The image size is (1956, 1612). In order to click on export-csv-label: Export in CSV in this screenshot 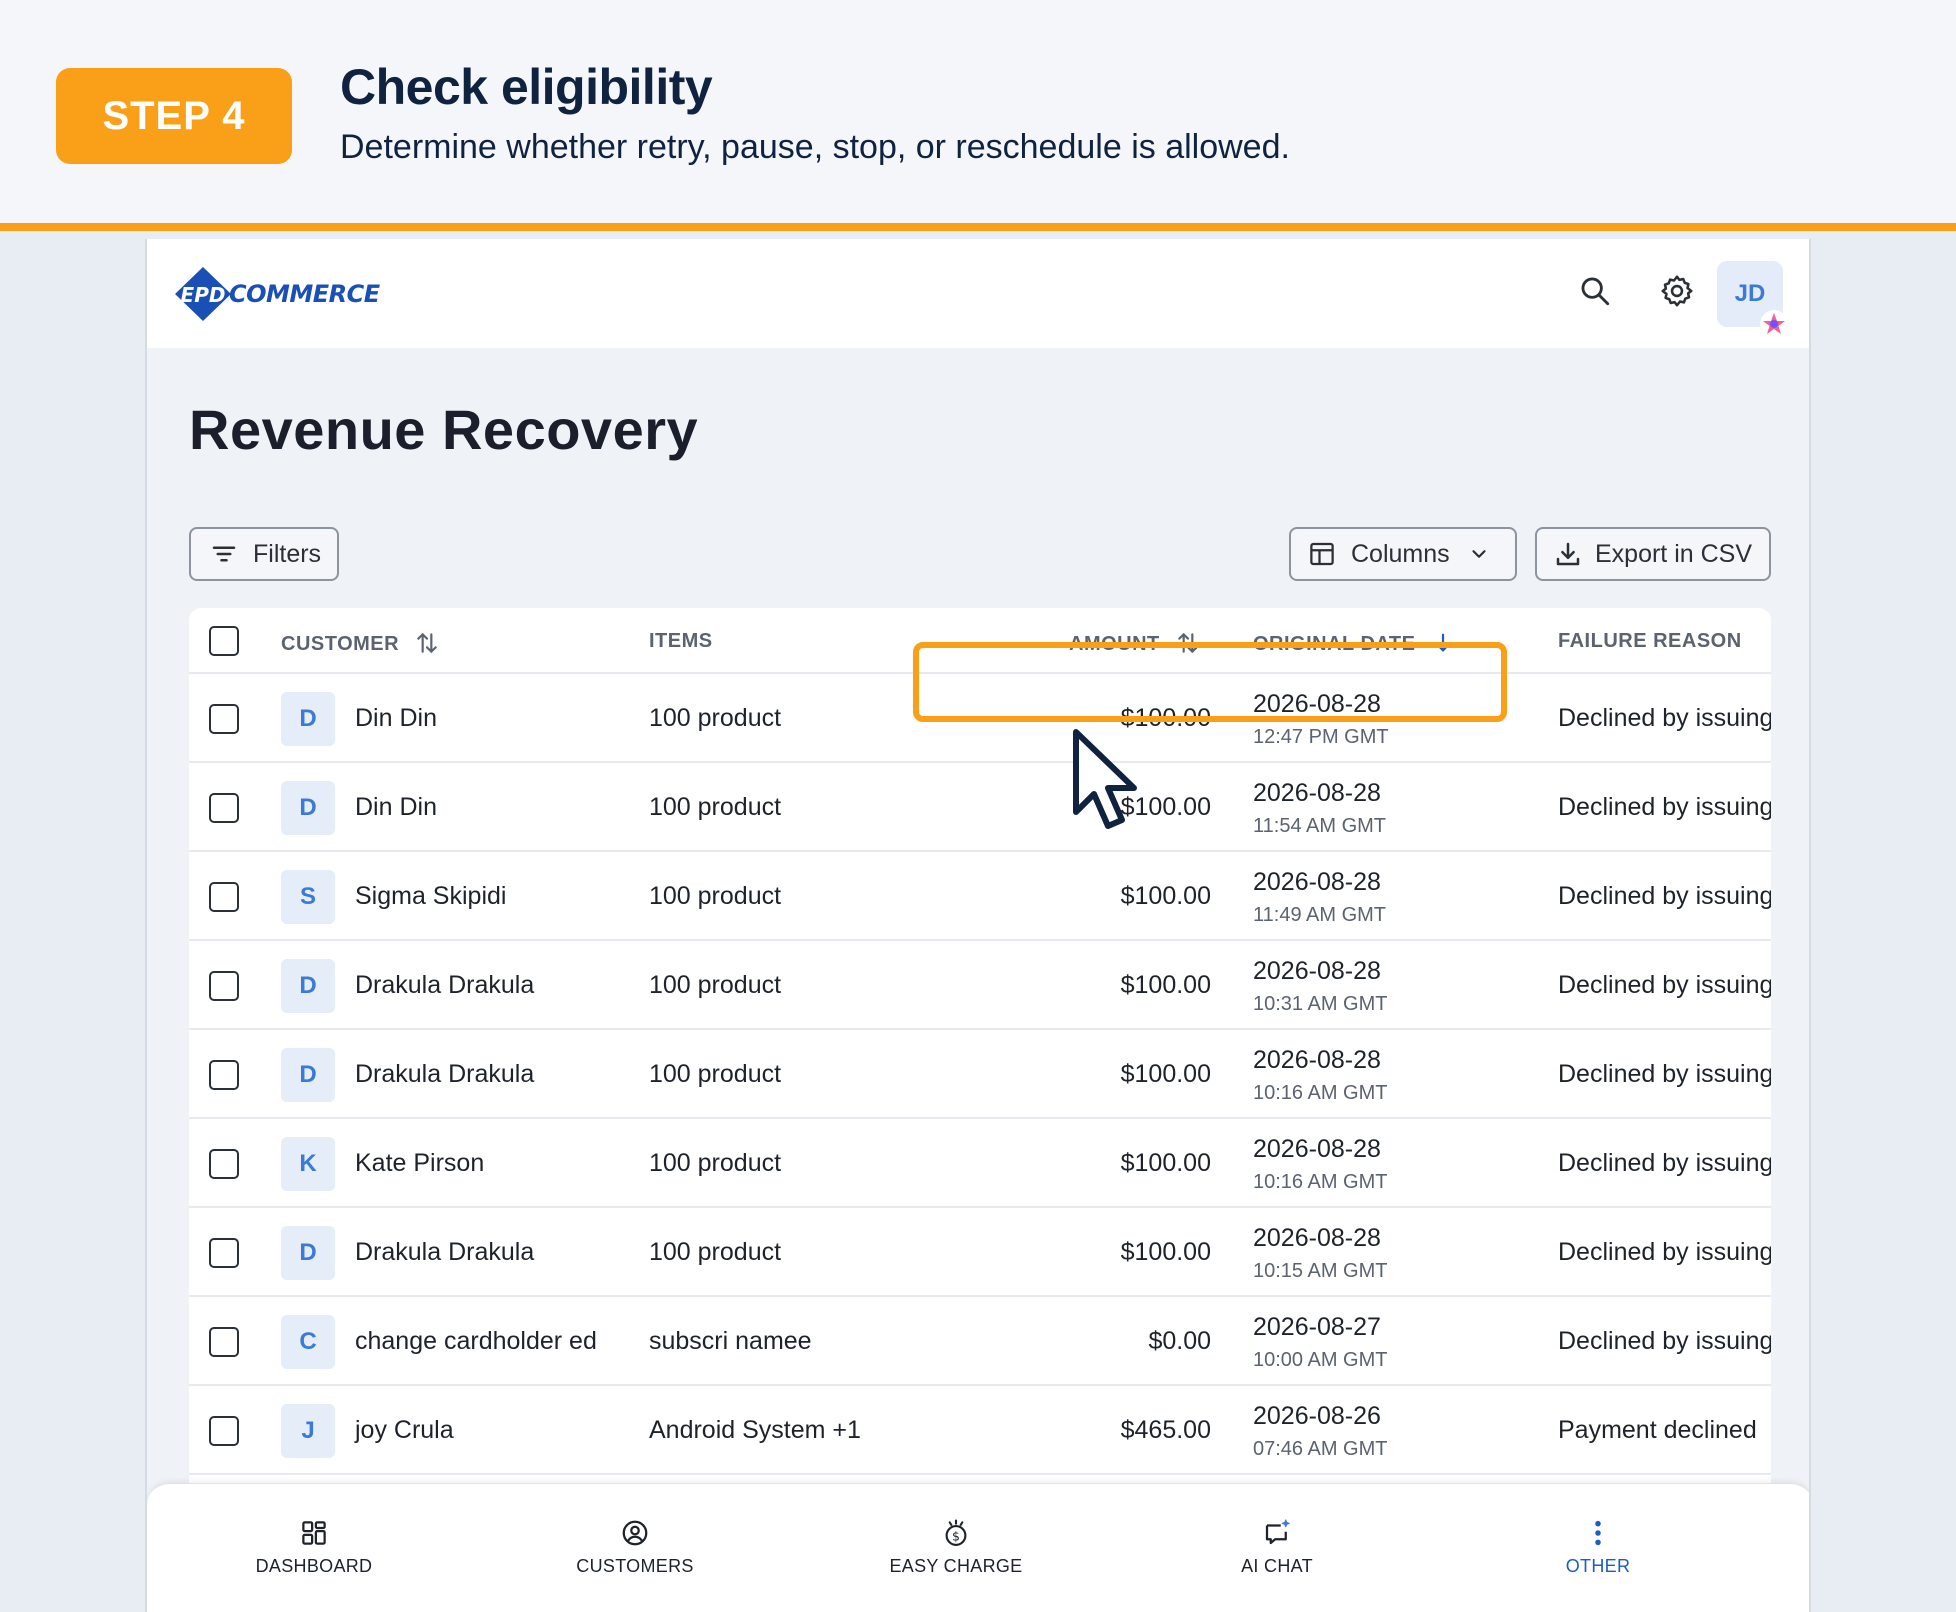, I will do `click(1674, 553)`.